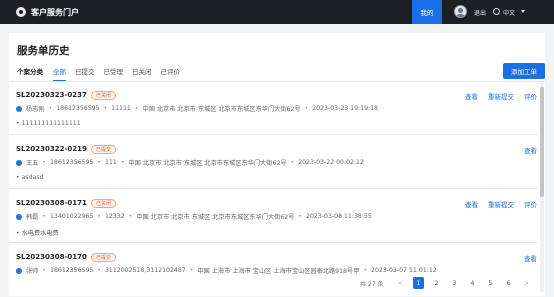 The width and height of the screenshot is (554, 297). Describe the element at coordinates (32, 163) in the screenshot. I see `contact-name: 王五` at that location.